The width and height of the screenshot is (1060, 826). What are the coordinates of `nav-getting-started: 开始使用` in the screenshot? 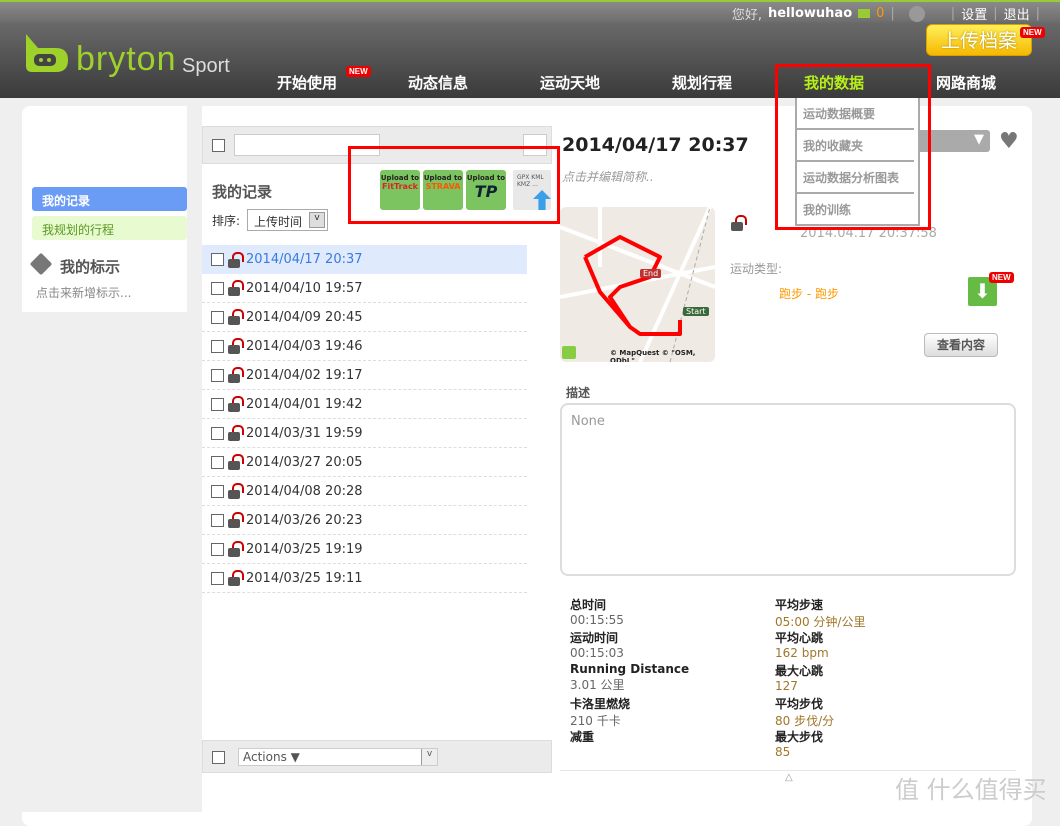 It's located at (307, 82).